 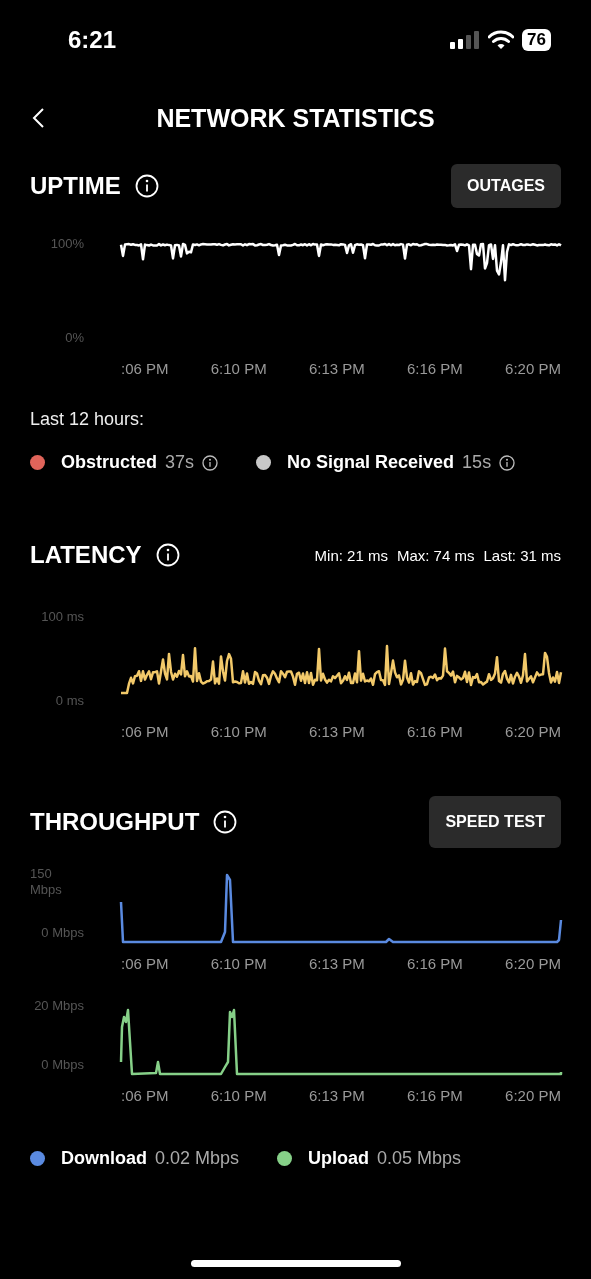 What do you see at coordinates (295, 118) in the screenshot?
I see `page-title: NETWORK STATISTICS` at bounding box center [295, 118].